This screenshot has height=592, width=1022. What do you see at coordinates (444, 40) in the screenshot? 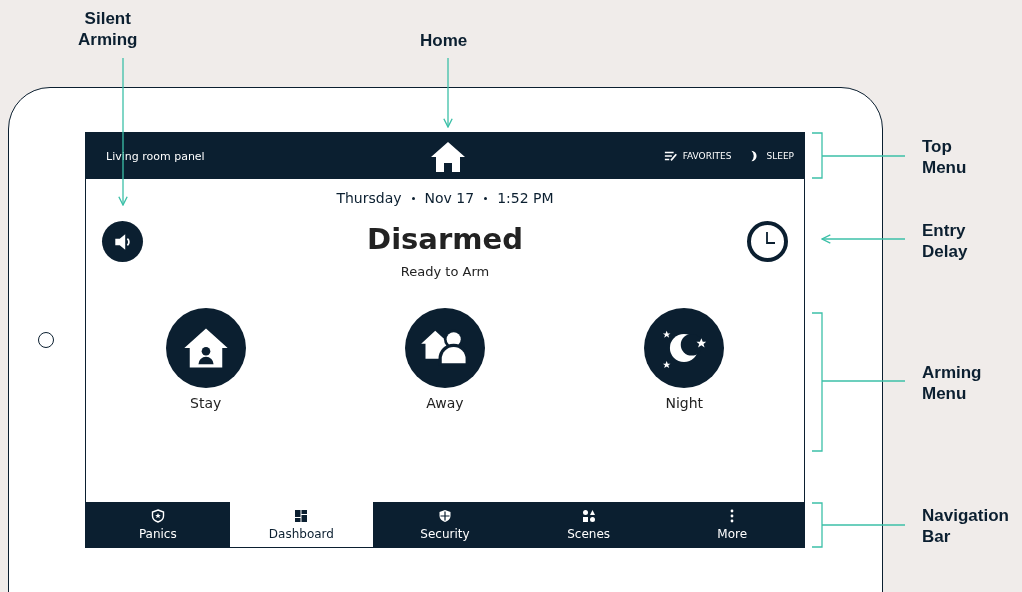
I see `callout-label: Home` at bounding box center [444, 40].